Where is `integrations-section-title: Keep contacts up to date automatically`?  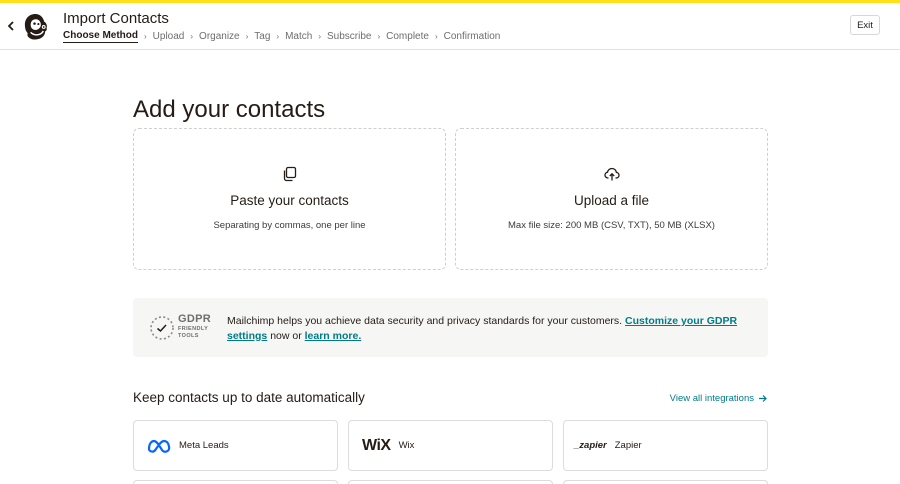 integrations-section-title: Keep contacts up to date automatically is located at coordinates (249, 397).